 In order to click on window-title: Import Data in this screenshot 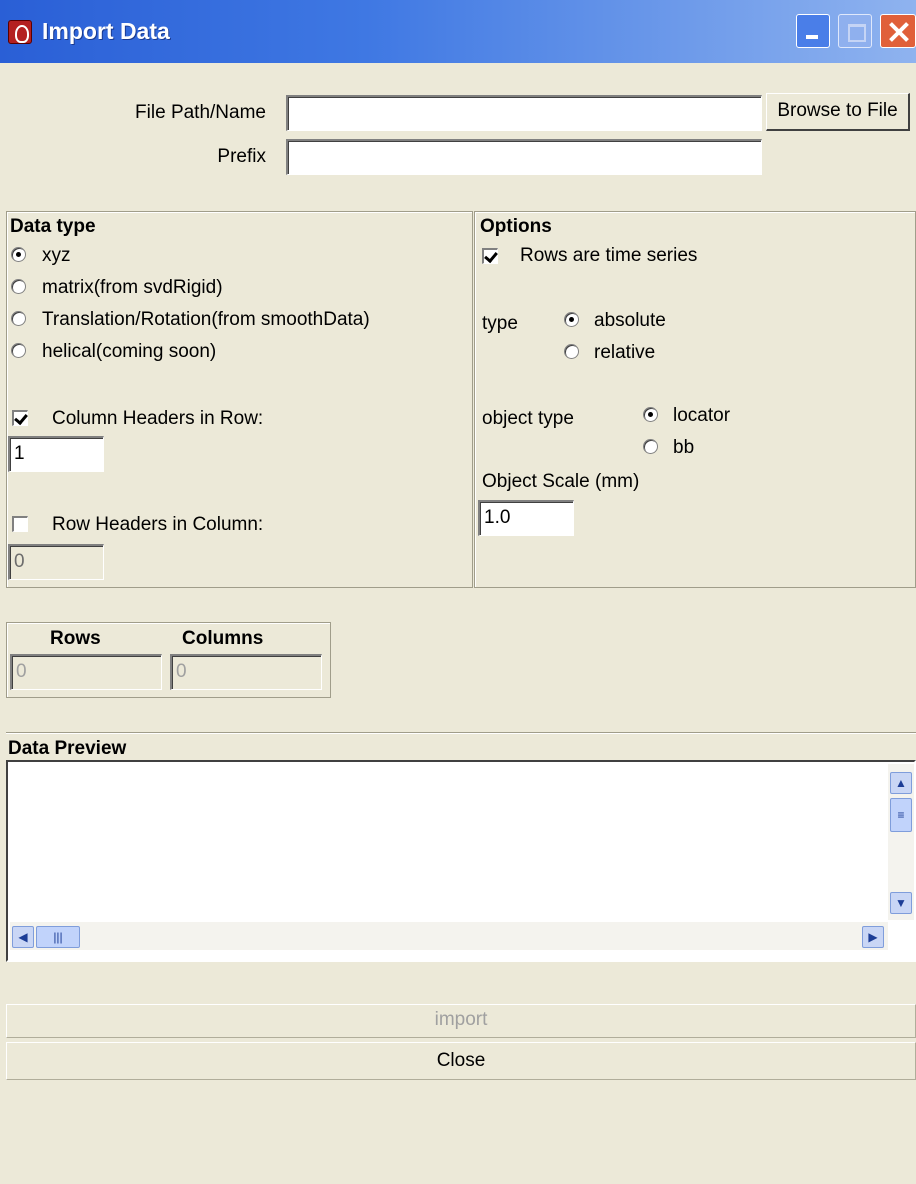, I will do `click(106, 31)`.